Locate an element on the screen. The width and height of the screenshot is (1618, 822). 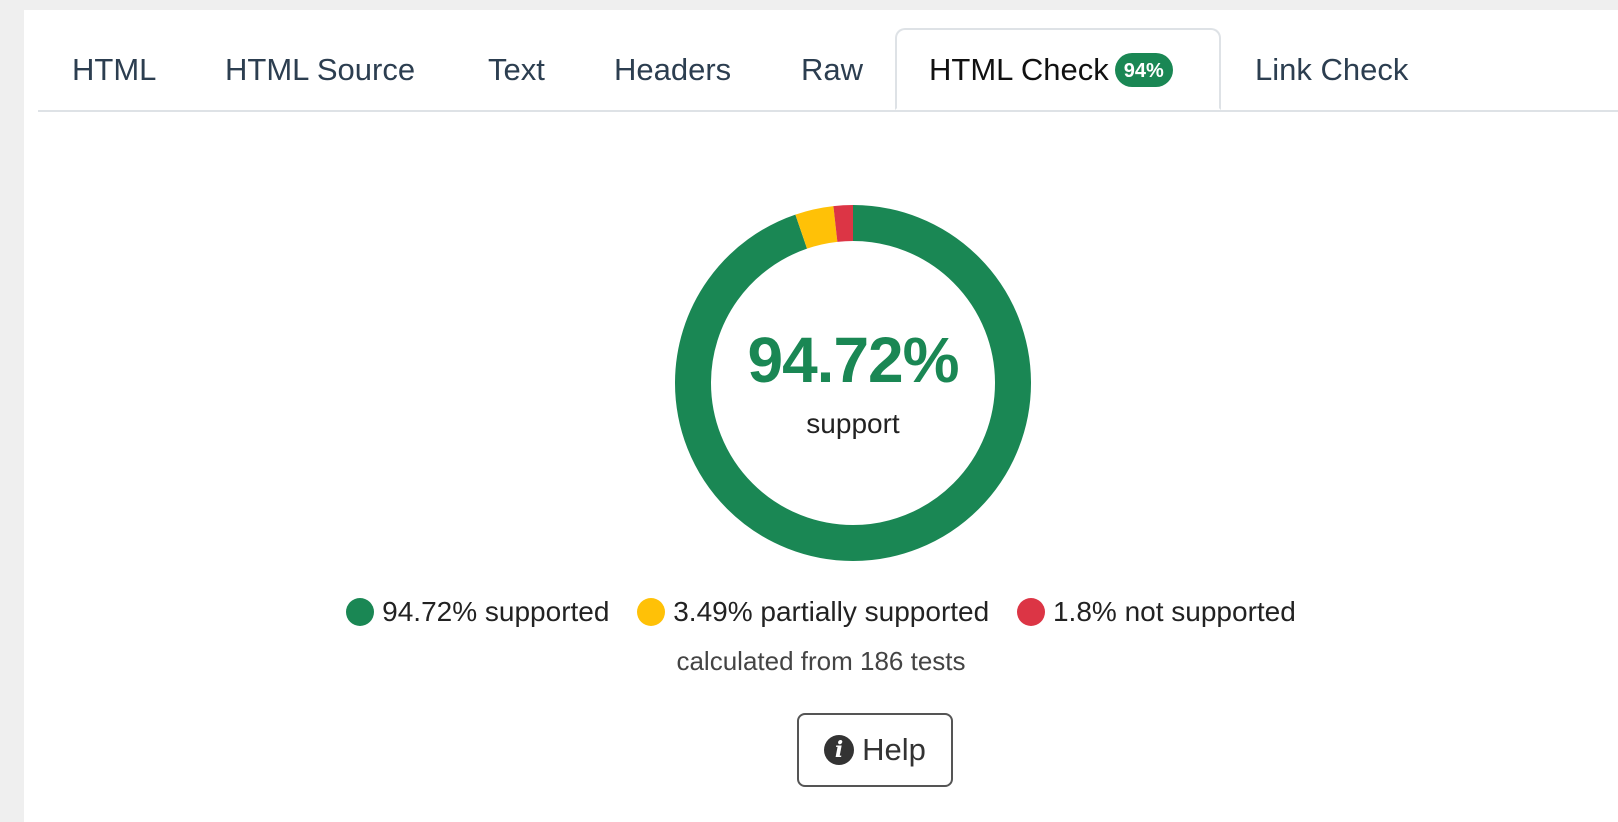
help-button: i Help is located at coordinates (875, 750).